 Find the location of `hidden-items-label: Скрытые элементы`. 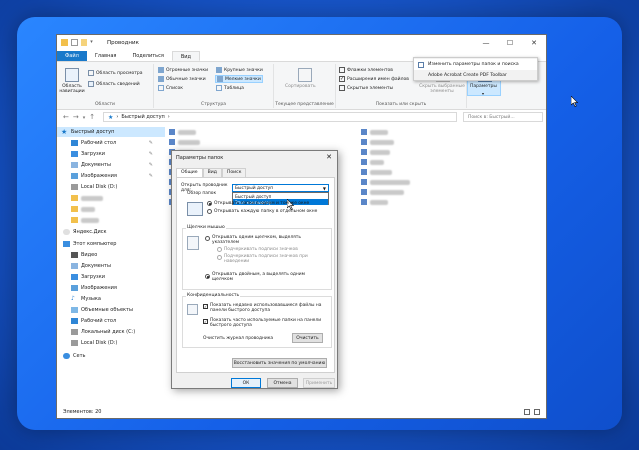

hidden-items-label: Скрытые элементы is located at coordinates (370, 88).